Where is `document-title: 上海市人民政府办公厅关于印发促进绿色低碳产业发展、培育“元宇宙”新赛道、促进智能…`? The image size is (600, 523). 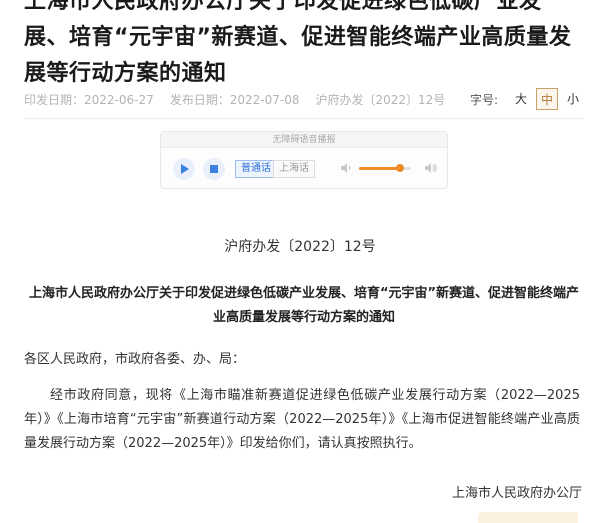
document-title: 上海市人民政府办公厅关于印发促进绿色低碳产业发展、培育“元宇宙”新赛道、促进智能… is located at coordinates (304, 305).